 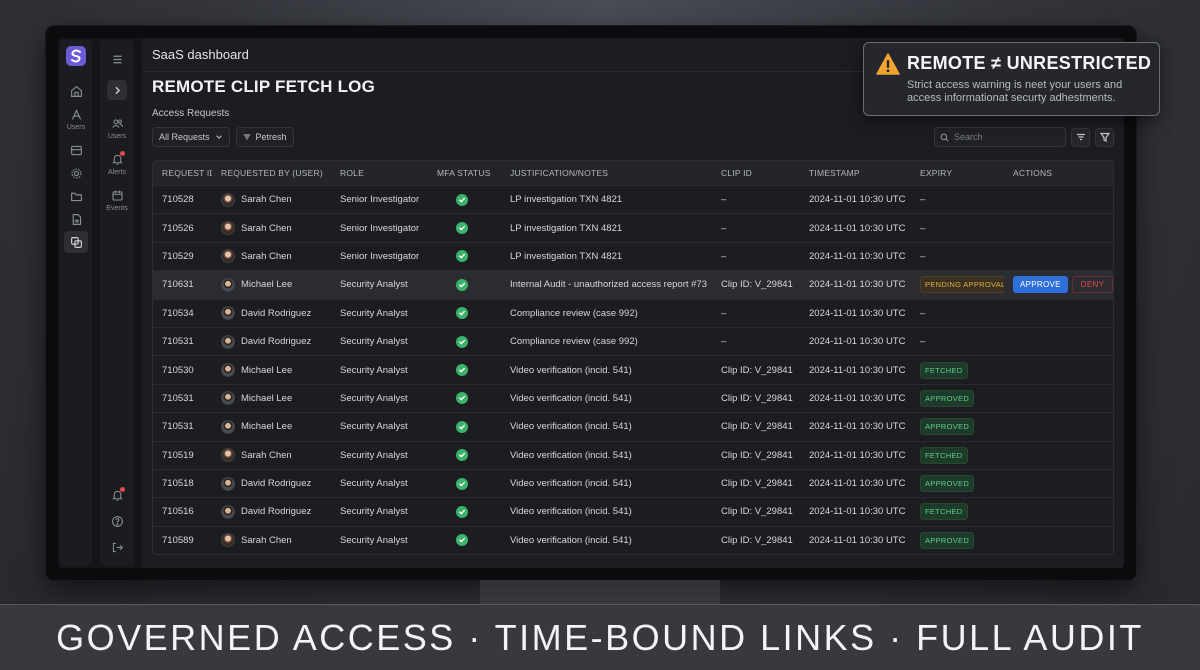 I want to click on bell-icon, so click(x=117, y=159).